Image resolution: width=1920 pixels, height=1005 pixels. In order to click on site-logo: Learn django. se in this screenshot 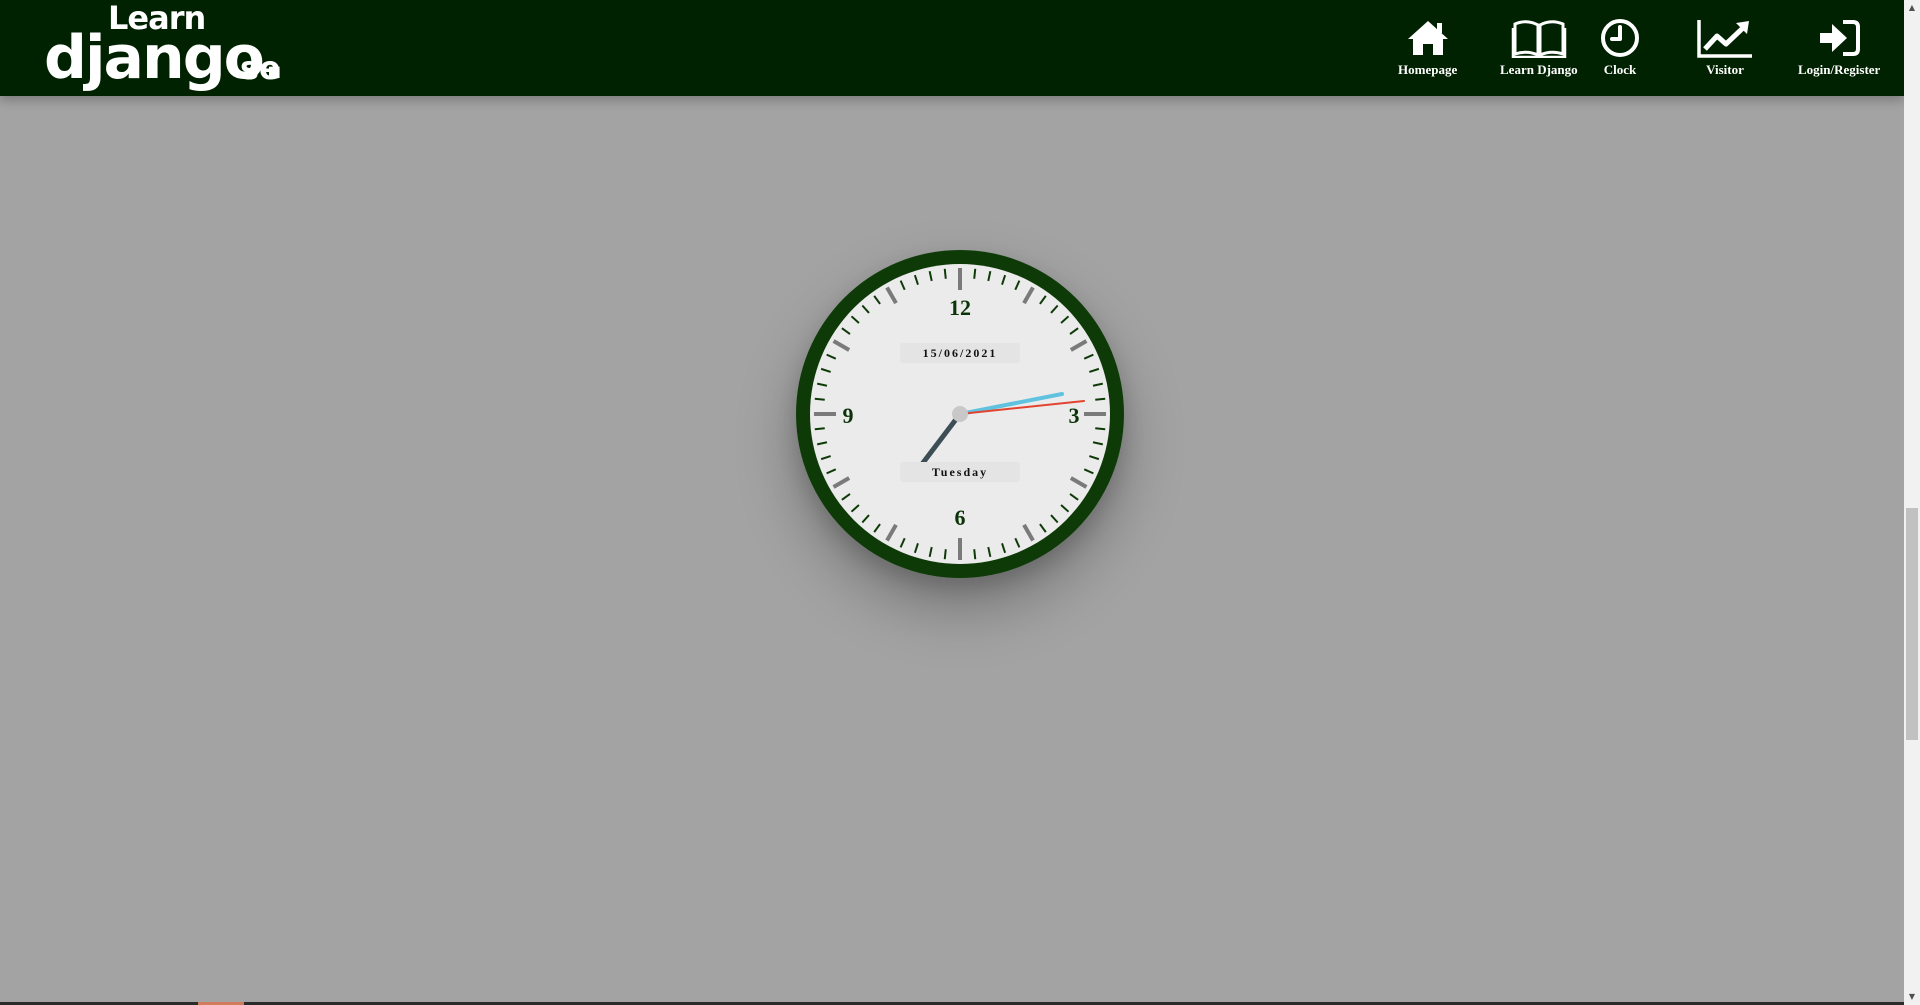, I will do `click(165, 48)`.